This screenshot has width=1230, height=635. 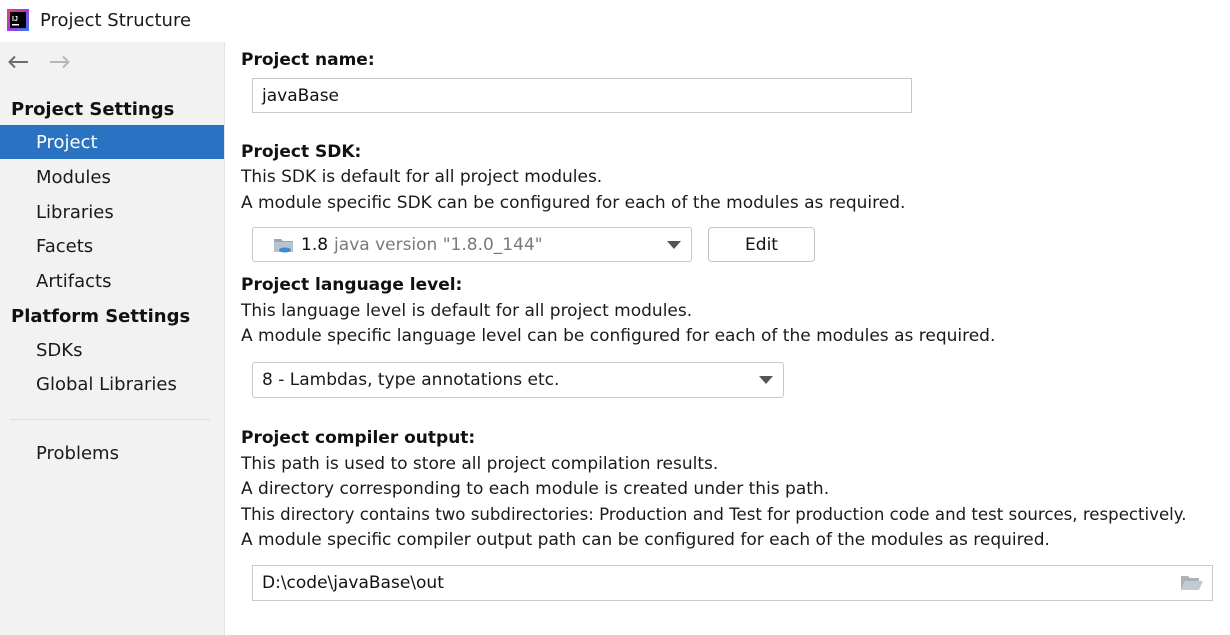 I want to click on intellij-idea-logo-icon: IJ, so click(x=18, y=20).